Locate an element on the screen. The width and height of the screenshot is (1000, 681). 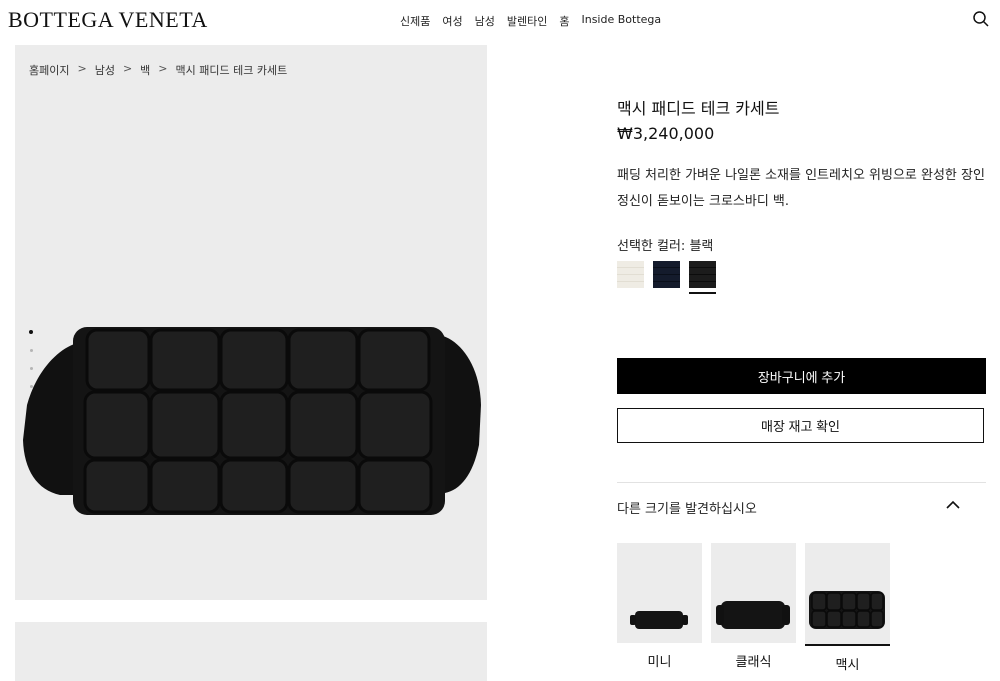
add-to-cart-button: 장바구니에 추가 is located at coordinates (801, 376).